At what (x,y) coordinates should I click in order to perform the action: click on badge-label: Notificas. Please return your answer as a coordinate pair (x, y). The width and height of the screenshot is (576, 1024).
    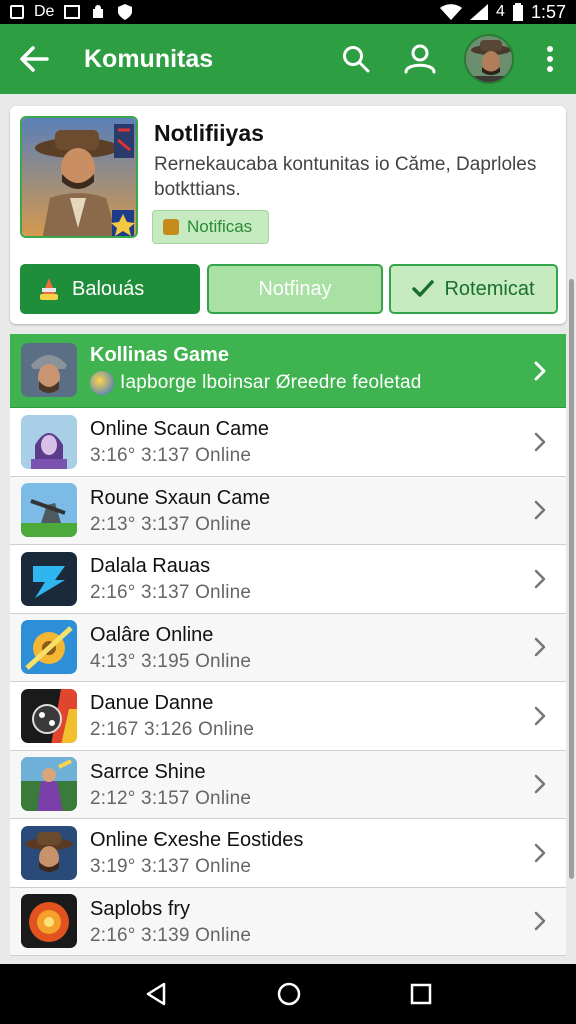
    Looking at the image, I should click on (220, 226).